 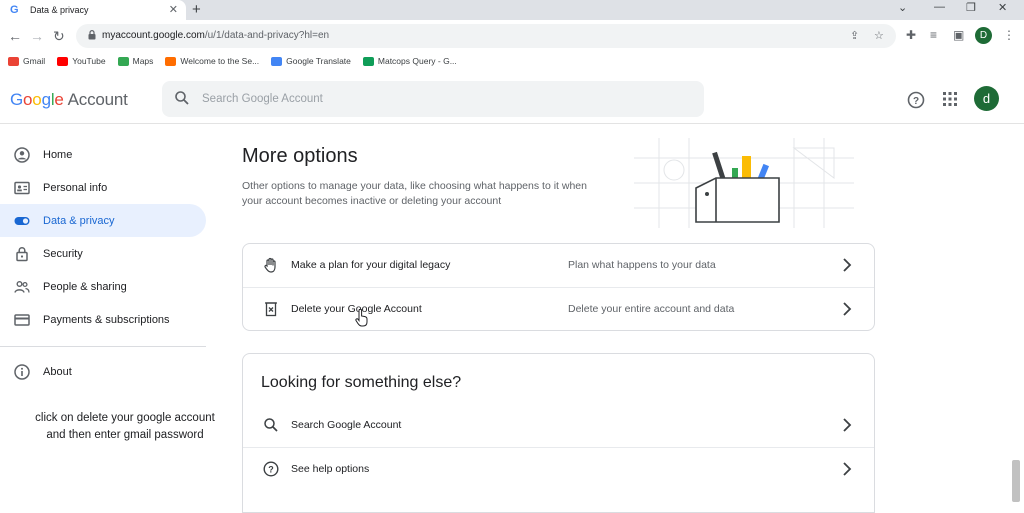 What do you see at coordinates (958, 35) in the screenshot?
I see `side-panel-icon: ▣` at bounding box center [958, 35].